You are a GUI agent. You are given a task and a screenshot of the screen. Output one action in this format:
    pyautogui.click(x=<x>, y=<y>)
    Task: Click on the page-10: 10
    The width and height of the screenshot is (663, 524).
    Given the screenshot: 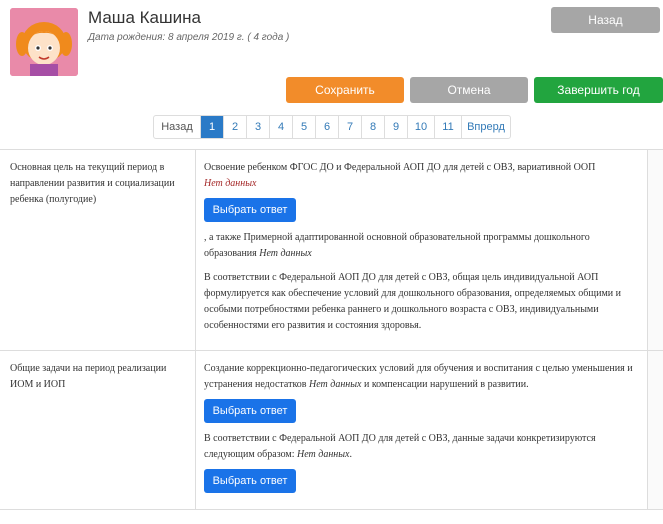 What is the action you would take?
    pyautogui.click(x=421, y=127)
    